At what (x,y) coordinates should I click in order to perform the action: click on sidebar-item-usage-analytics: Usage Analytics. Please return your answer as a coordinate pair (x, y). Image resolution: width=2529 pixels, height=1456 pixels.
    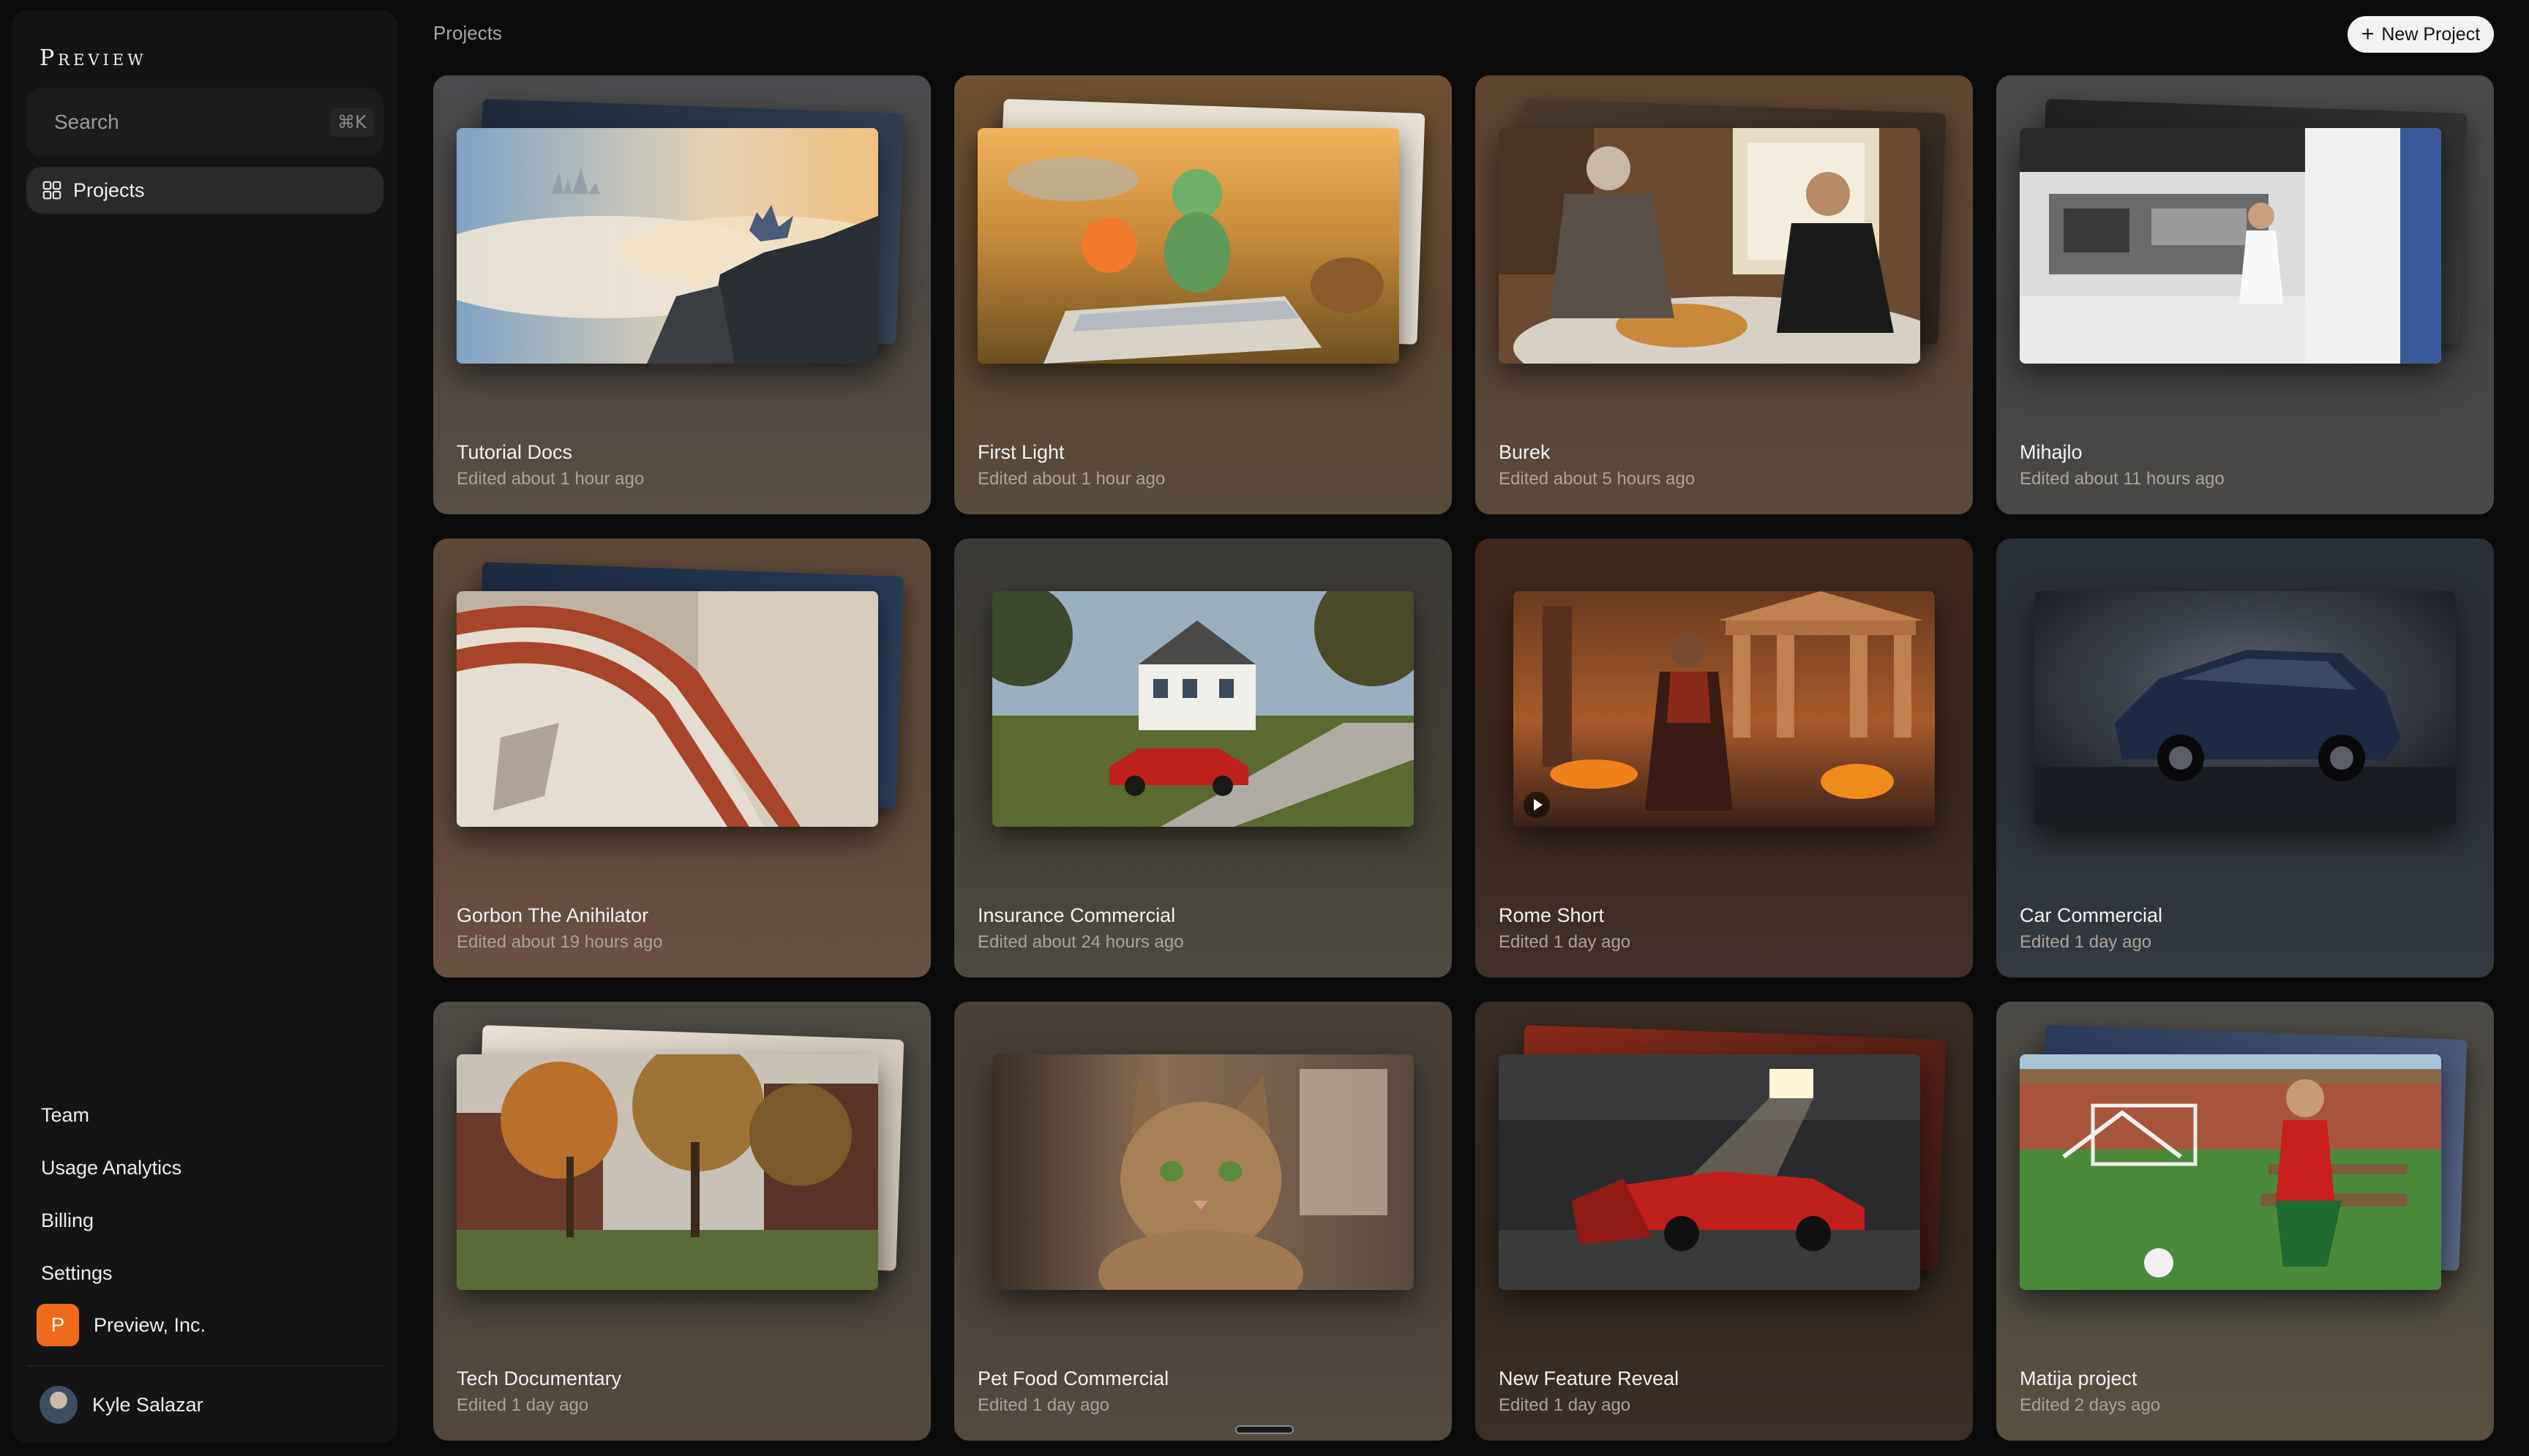
    Looking at the image, I should click on (111, 1167).